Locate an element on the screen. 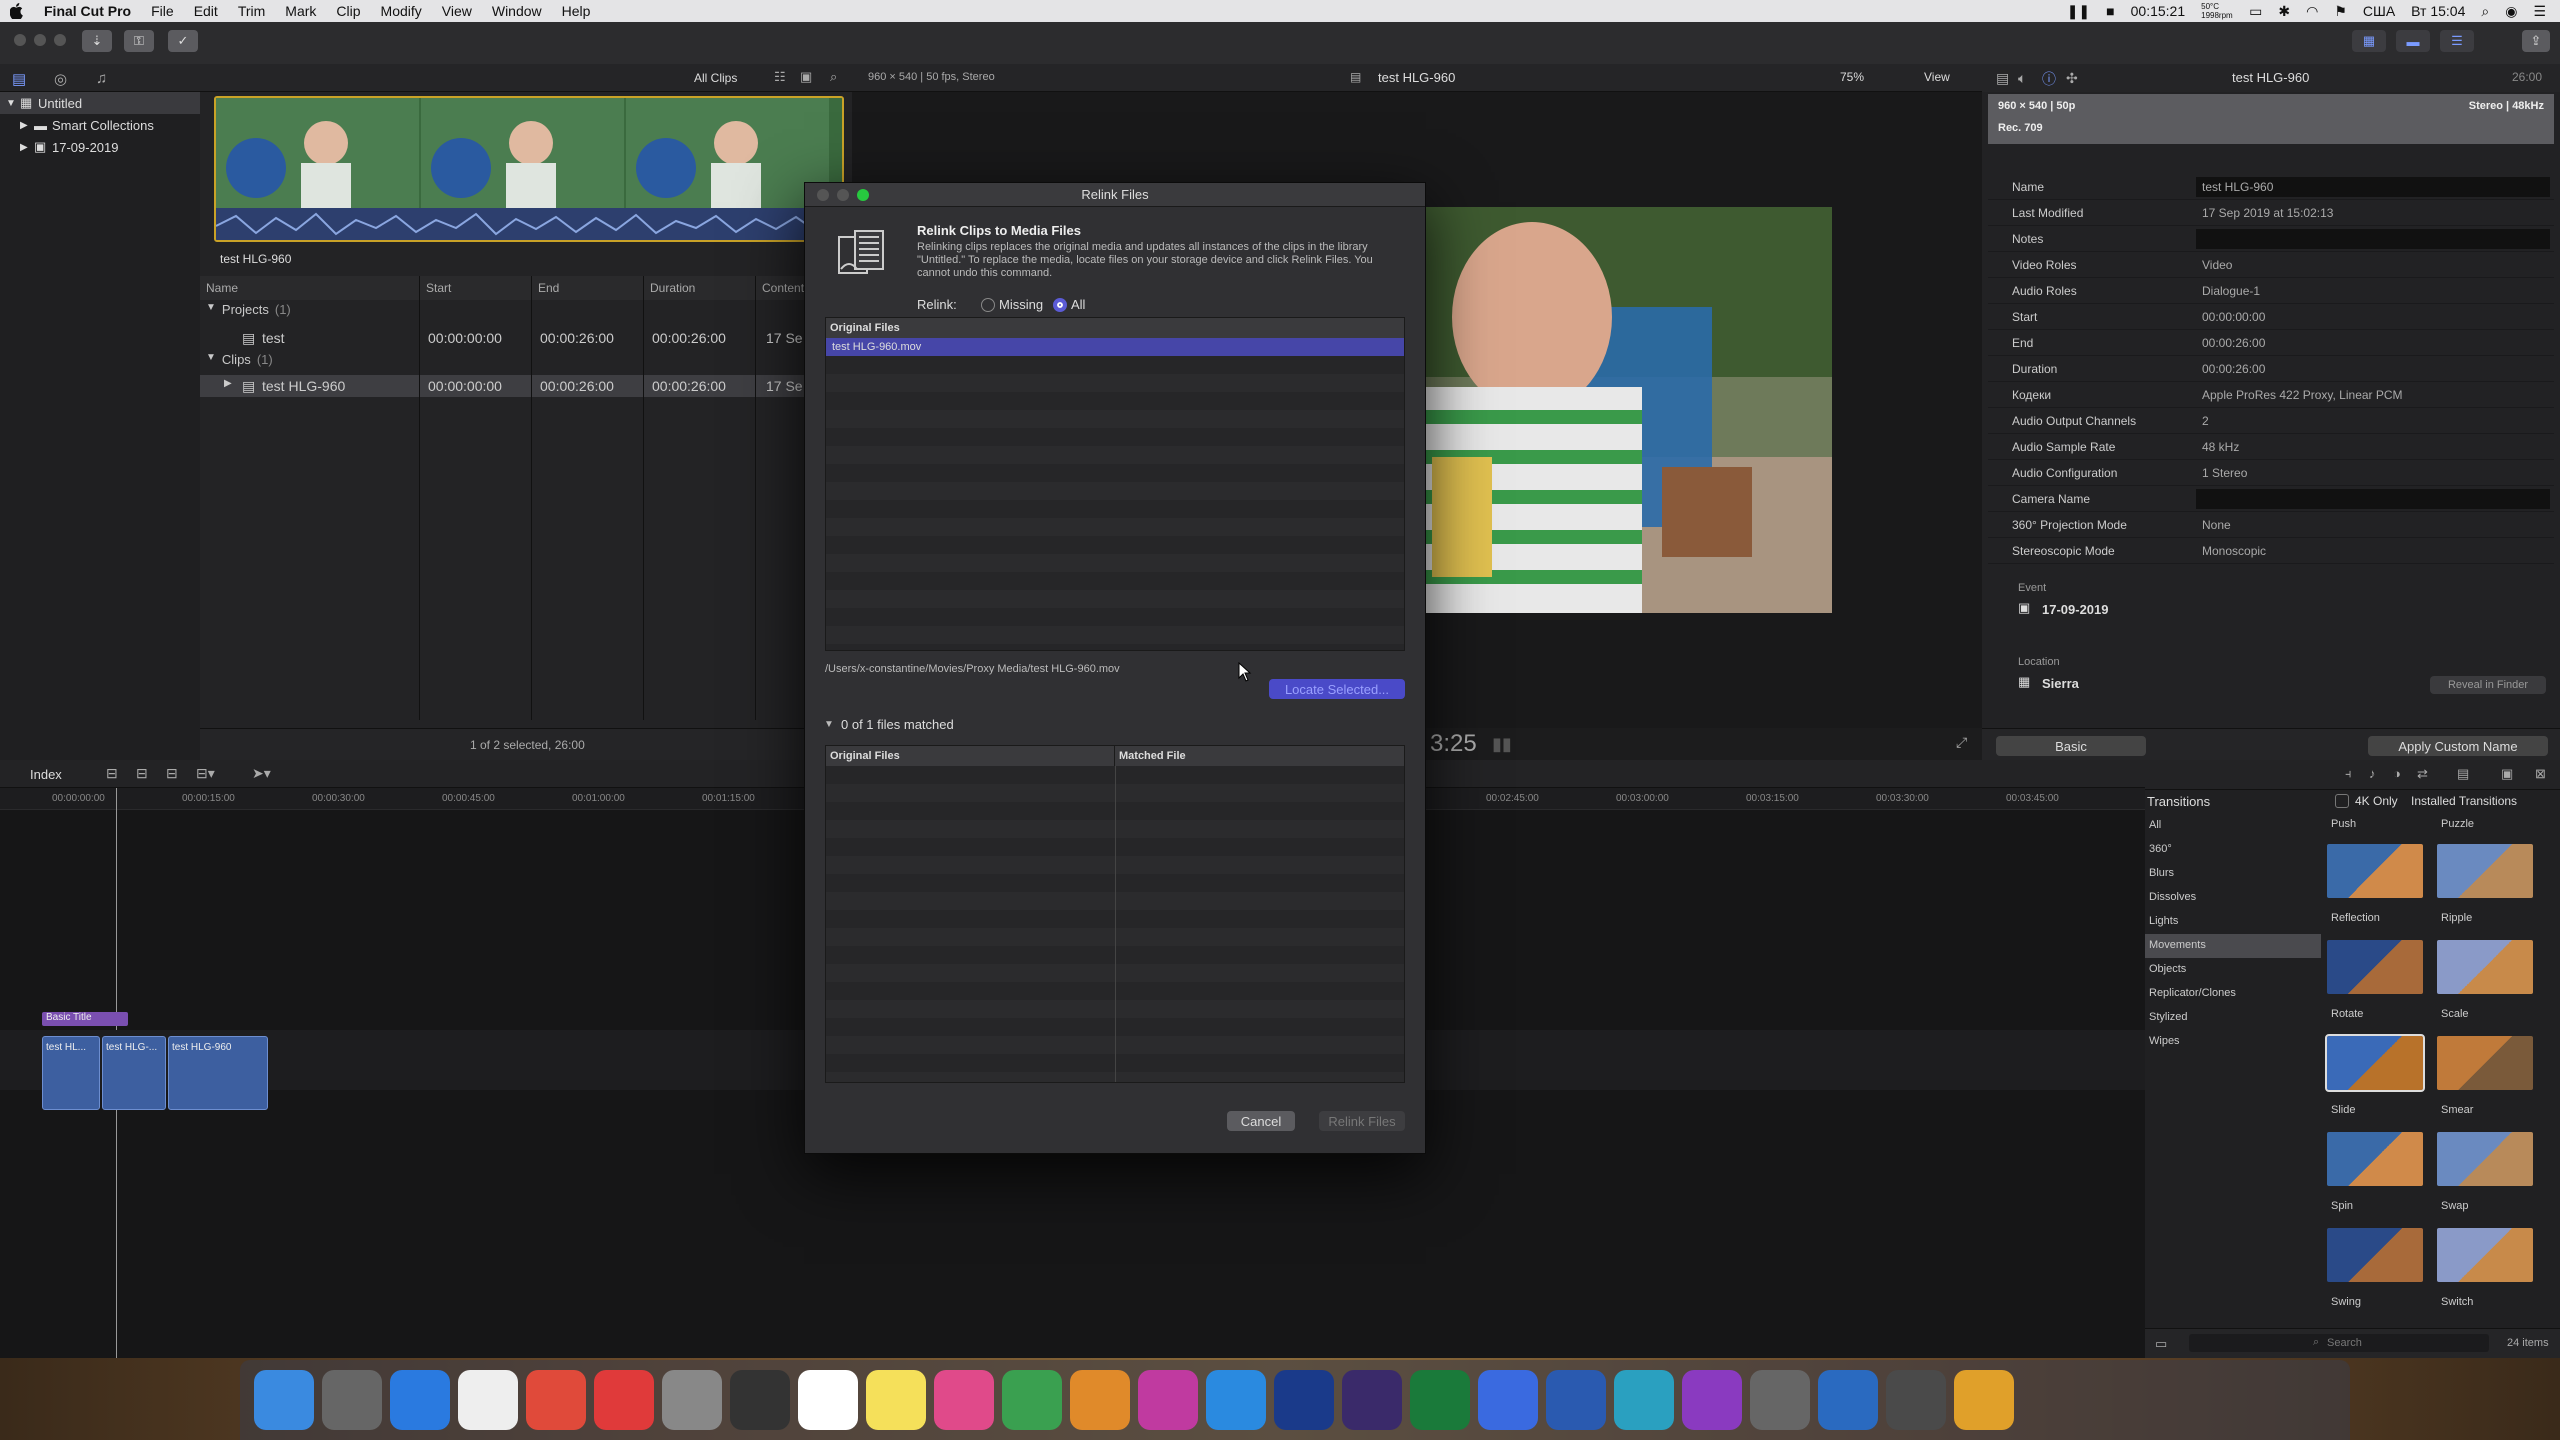 The height and width of the screenshot is (1440, 2560). inspector-toggle-button: ☰ is located at coordinates (2457, 41).